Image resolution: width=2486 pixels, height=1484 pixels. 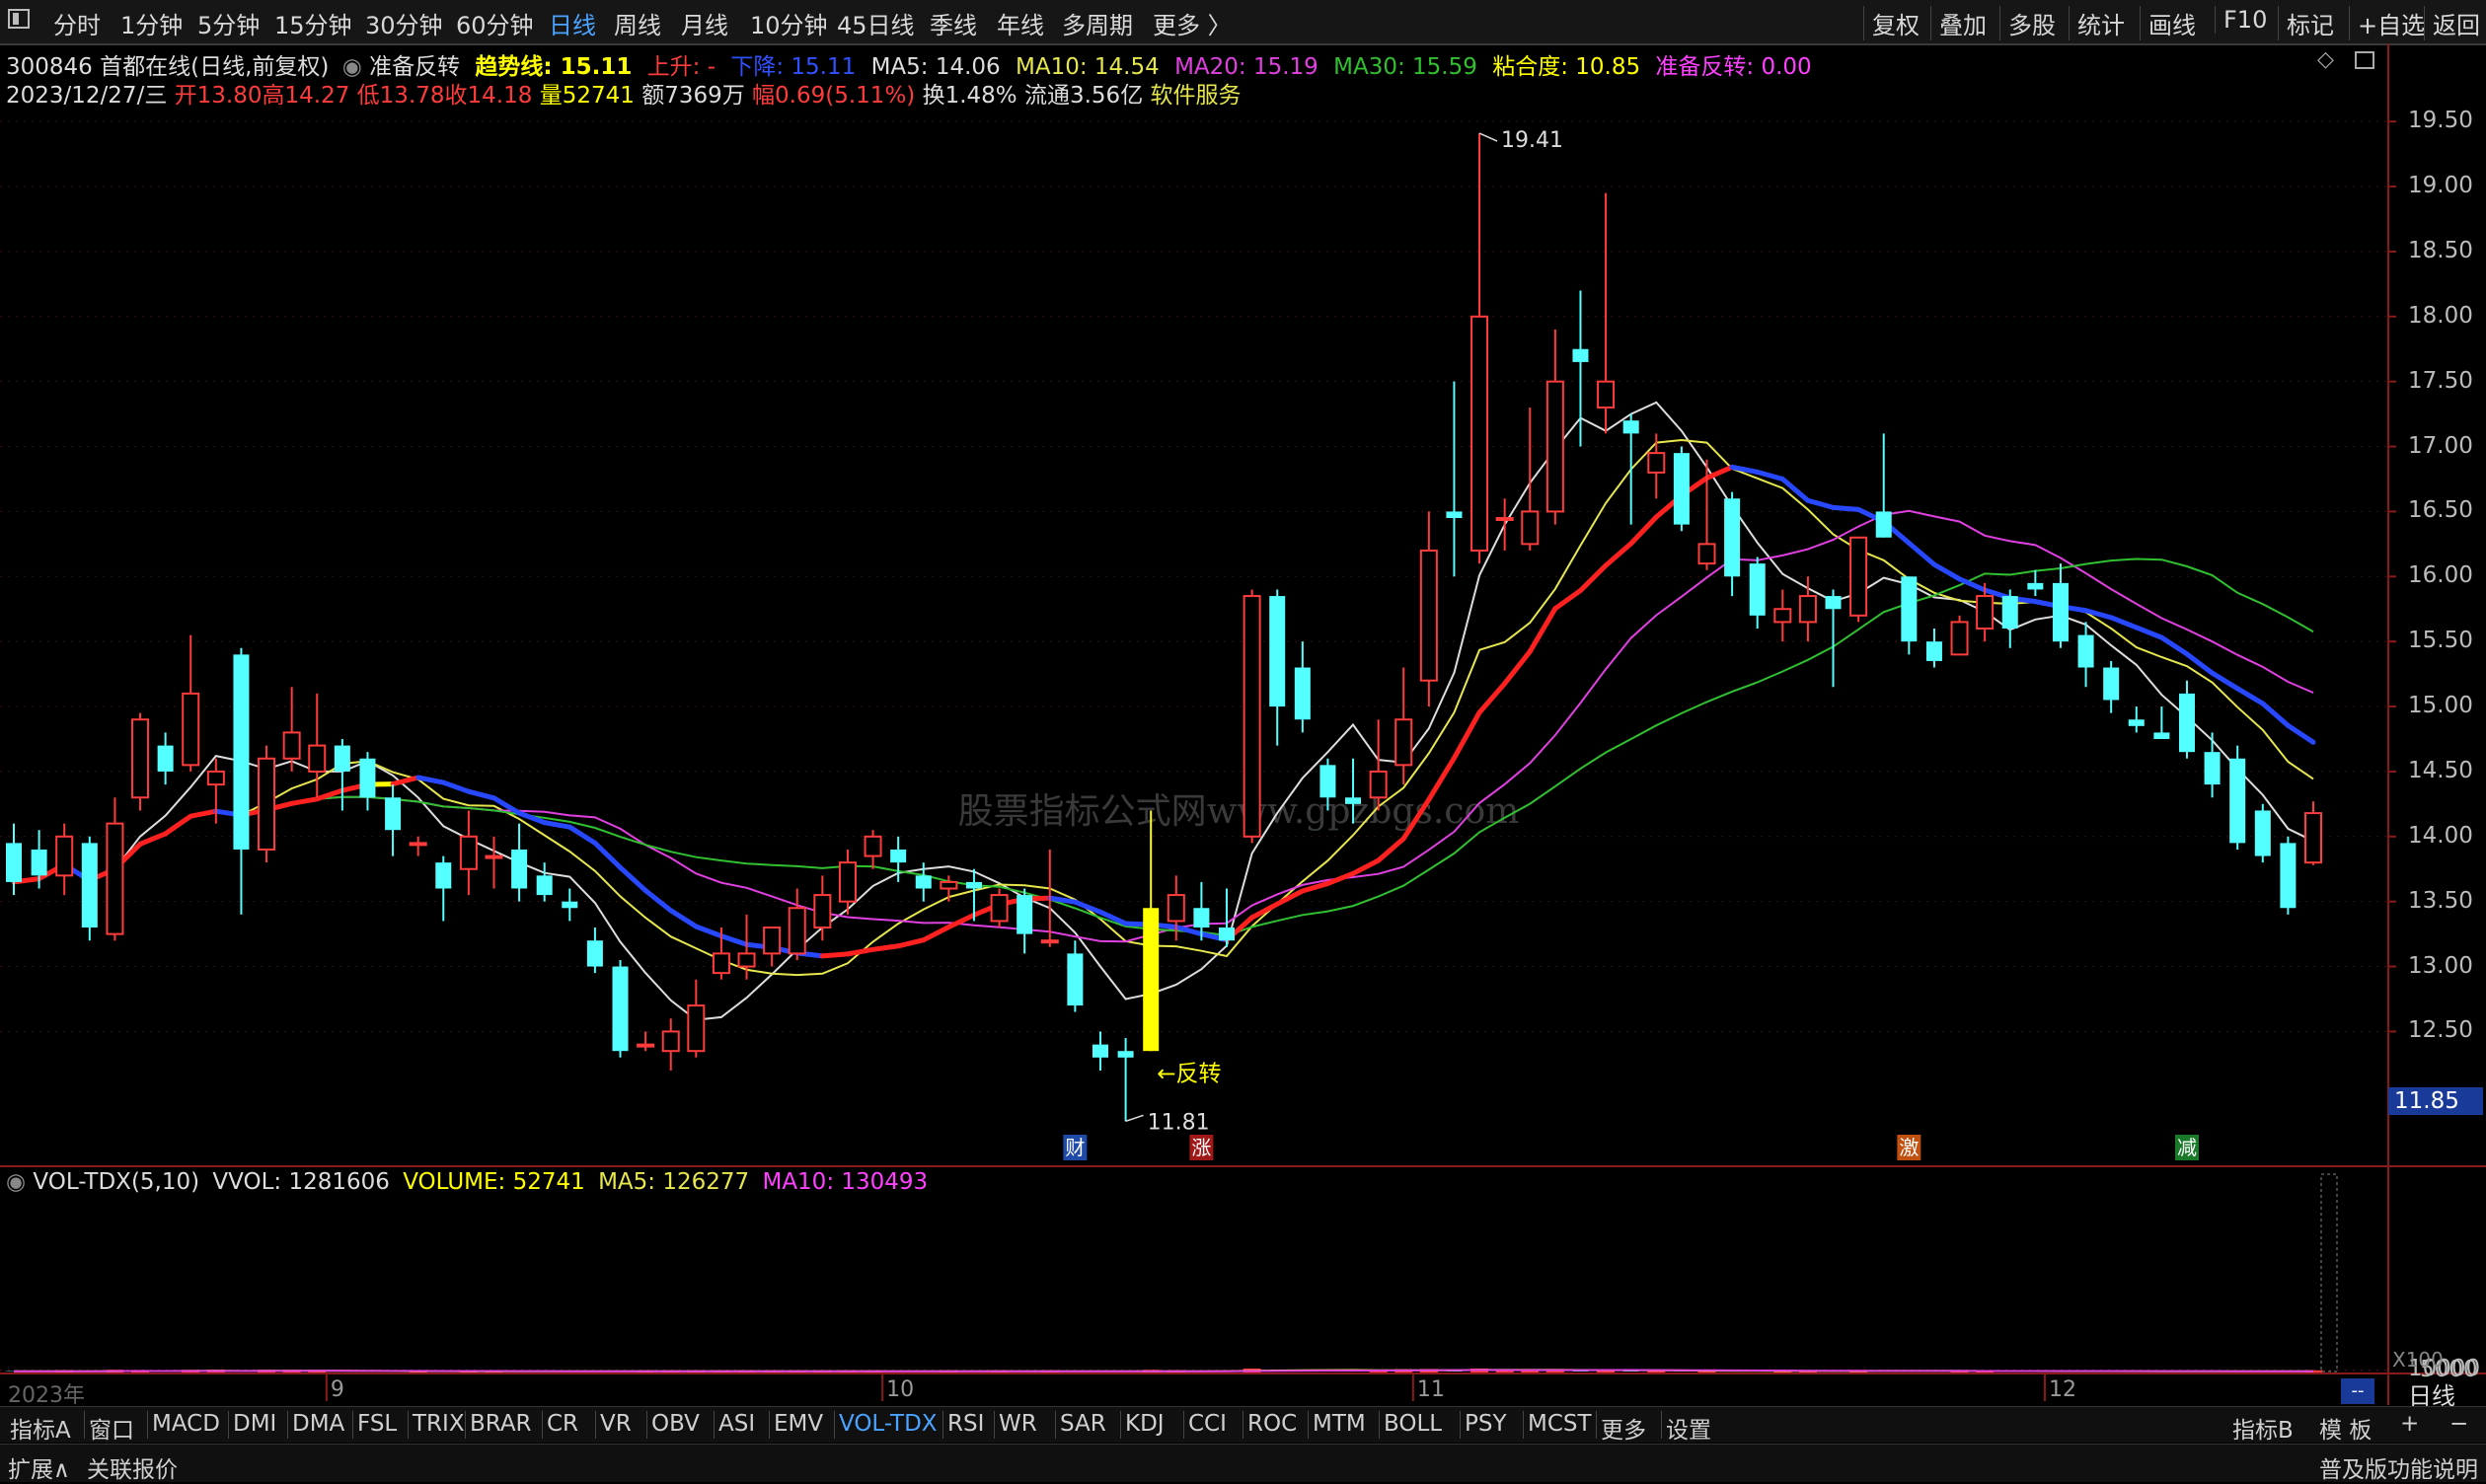 What do you see at coordinates (1075, 1147) in the screenshot?
I see `event-tag-label: 财` at bounding box center [1075, 1147].